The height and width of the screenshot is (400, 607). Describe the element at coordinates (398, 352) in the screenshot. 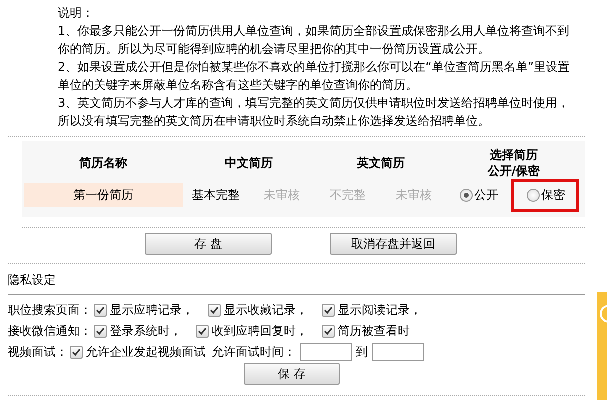

I see `end-time-field` at that location.